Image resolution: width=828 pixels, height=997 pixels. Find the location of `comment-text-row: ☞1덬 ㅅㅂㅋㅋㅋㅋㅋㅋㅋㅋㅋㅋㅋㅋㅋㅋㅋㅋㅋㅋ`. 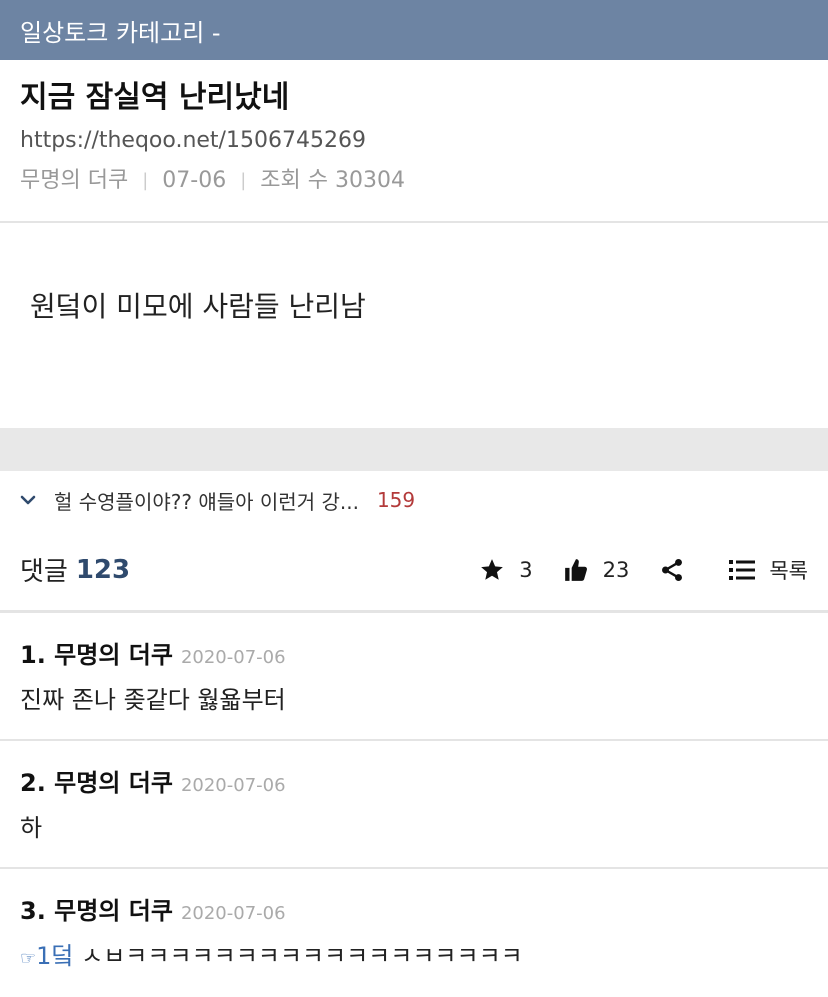

comment-text-row: ☞1덬 ㅅㅂㅋㅋㅋㅋㅋㅋㅋㅋㅋㅋㅋㅋㅋㅋㅋㅋㅋㅋ is located at coordinates (414, 953).